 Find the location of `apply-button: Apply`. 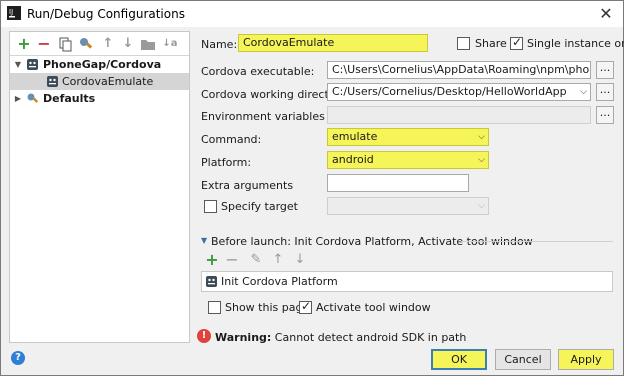

apply-button: Apply is located at coordinates (586, 359).